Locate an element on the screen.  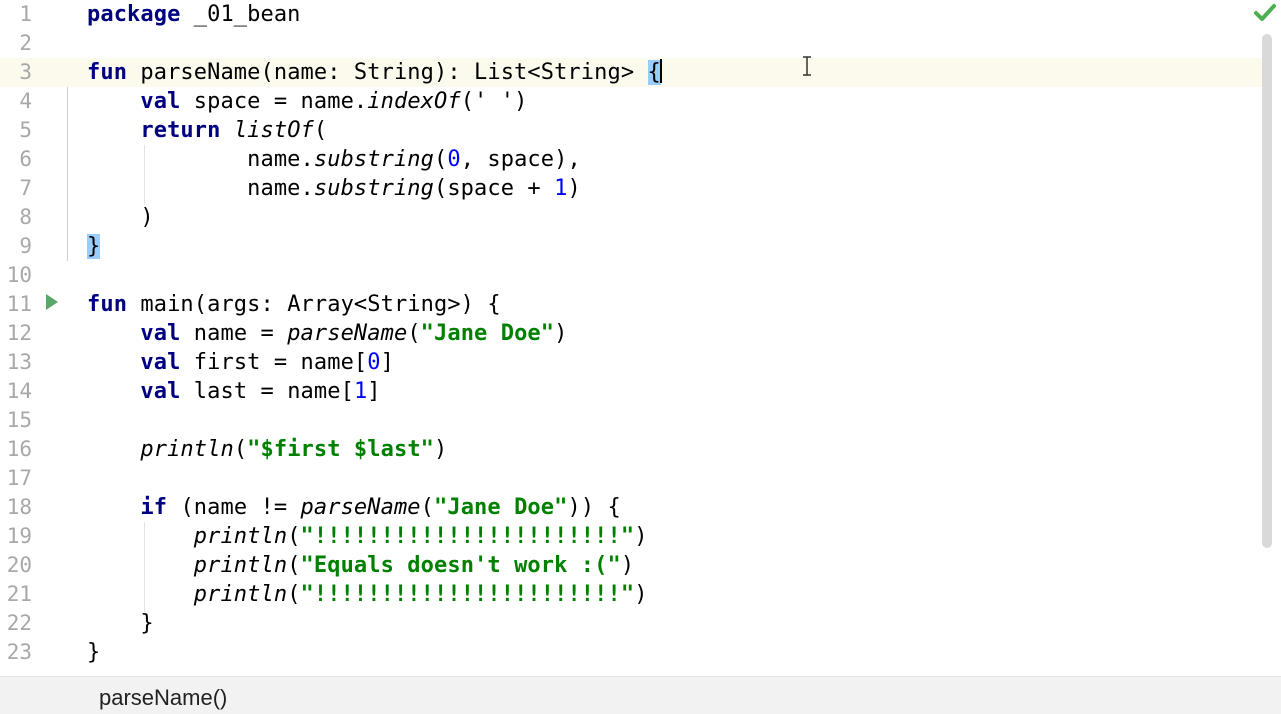
code-text: println("$first $last") is located at coordinates (267, 449).